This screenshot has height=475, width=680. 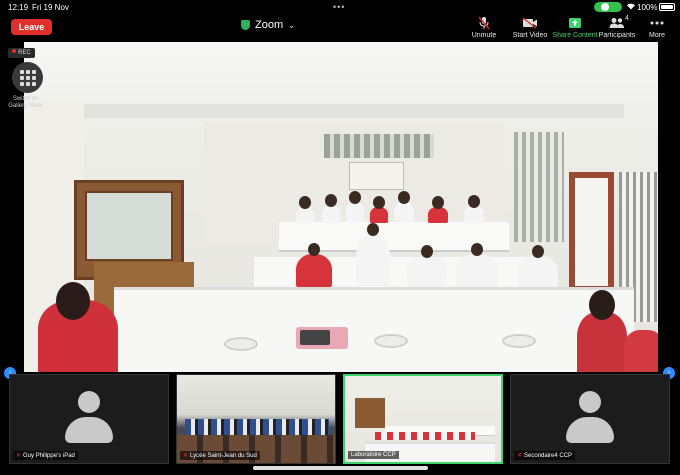 What do you see at coordinates (31, 27) in the screenshot?
I see `leave-button: Leave` at bounding box center [31, 27].